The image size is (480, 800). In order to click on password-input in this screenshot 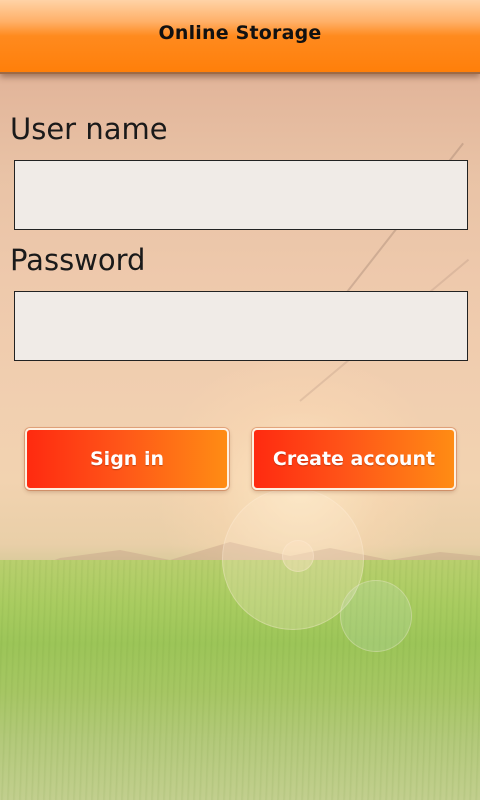, I will do `click(241, 326)`.